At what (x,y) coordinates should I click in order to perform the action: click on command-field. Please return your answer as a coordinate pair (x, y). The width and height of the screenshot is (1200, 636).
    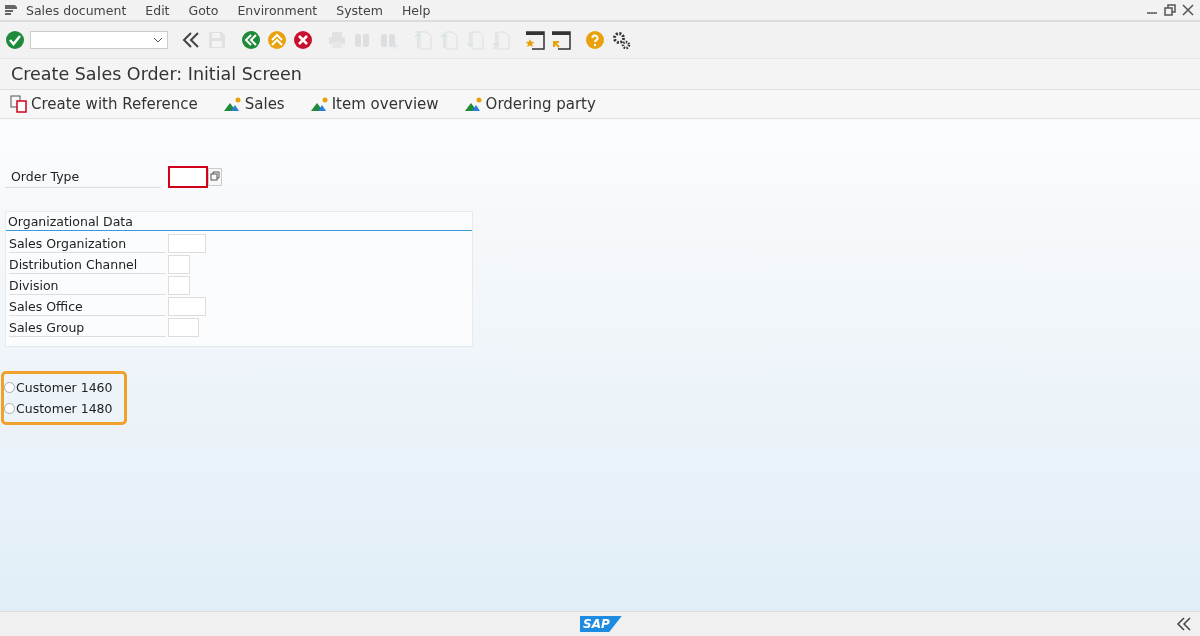
    Looking at the image, I should click on (99, 40).